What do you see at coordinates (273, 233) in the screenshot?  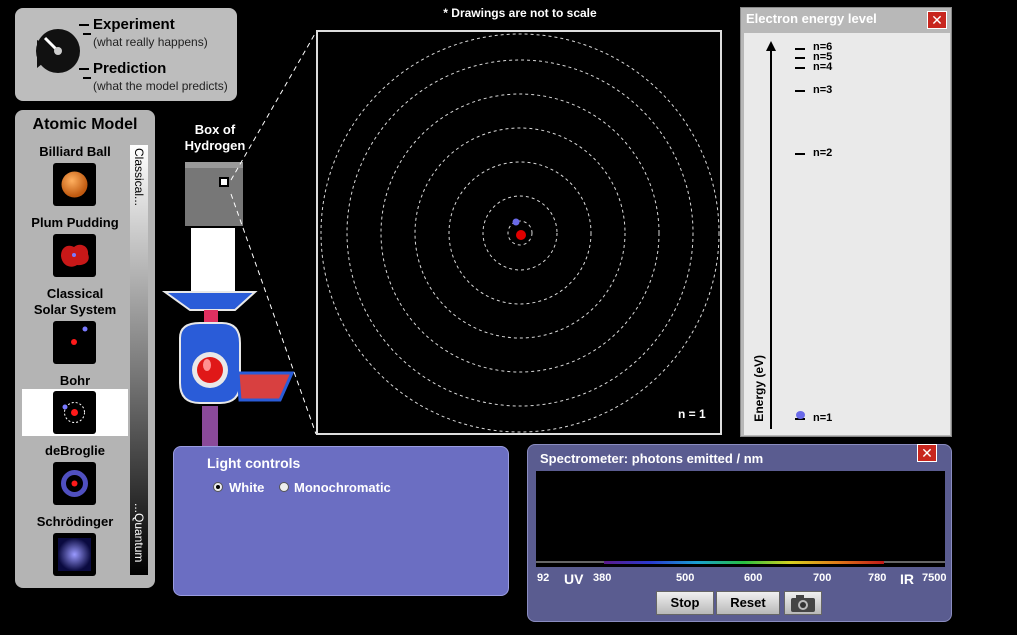 I see `zoom-lines` at bounding box center [273, 233].